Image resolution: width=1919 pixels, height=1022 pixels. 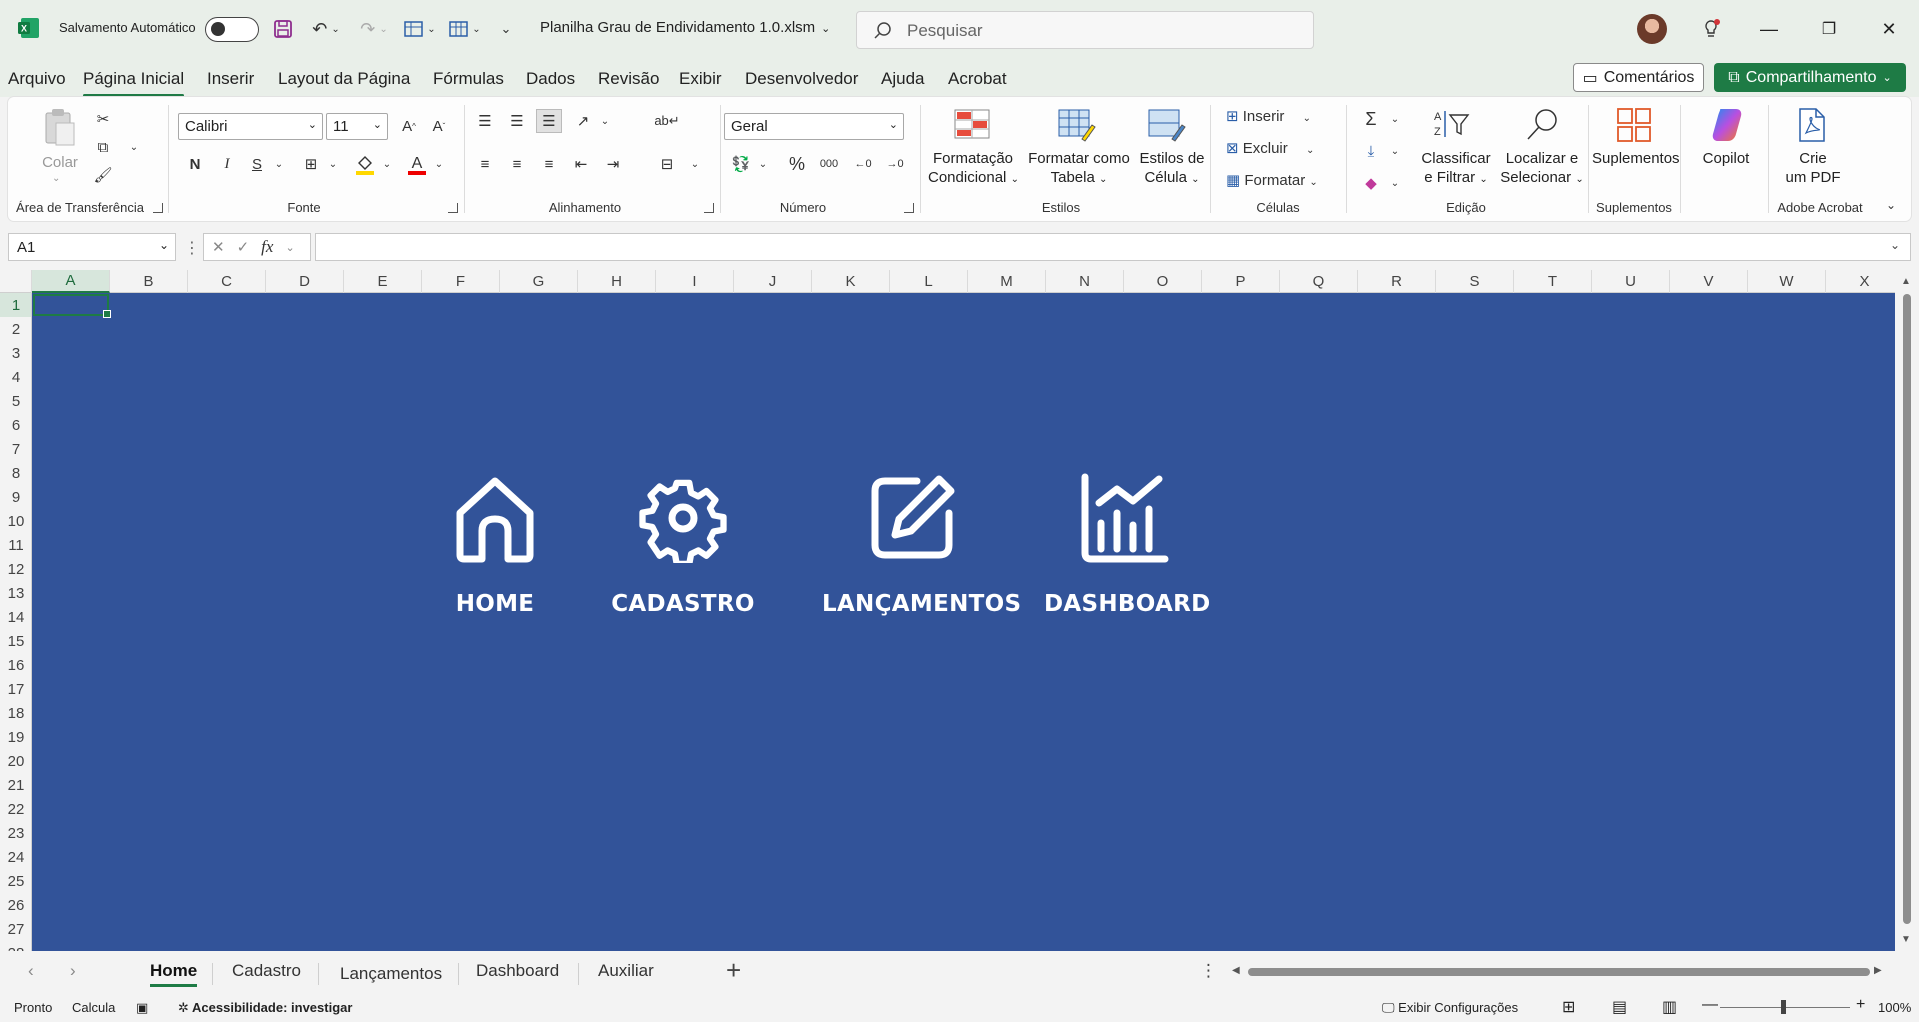 I want to click on nav-dashboard-button: DASHBOARD, so click(x=1127, y=545).